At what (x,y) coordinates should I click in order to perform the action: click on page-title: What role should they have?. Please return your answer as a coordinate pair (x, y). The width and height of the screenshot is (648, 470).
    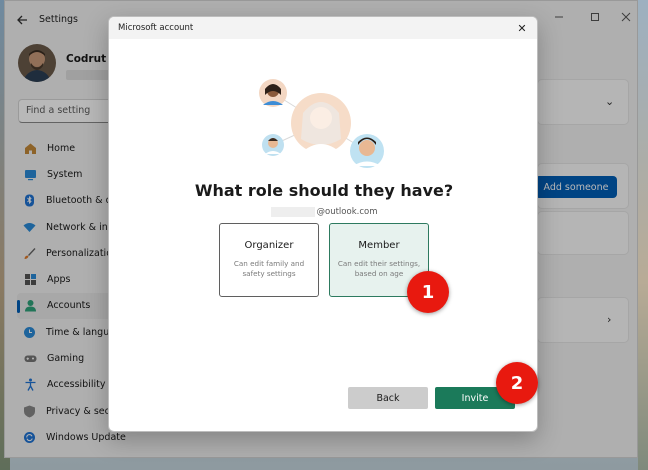
    Looking at the image, I should click on (324, 190).